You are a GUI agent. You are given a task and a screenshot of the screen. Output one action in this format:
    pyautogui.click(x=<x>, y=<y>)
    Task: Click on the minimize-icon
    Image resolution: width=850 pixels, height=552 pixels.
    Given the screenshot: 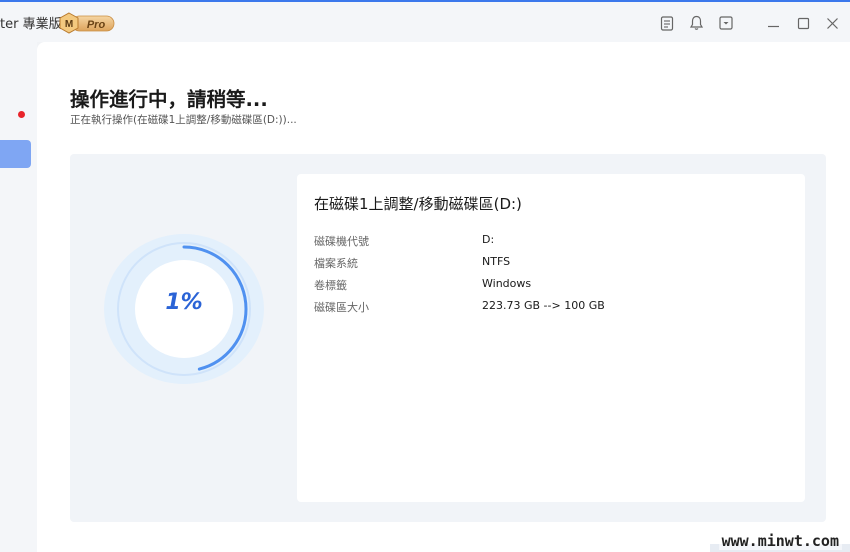 What is the action you would take?
    pyautogui.click(x=773, y=23)
    